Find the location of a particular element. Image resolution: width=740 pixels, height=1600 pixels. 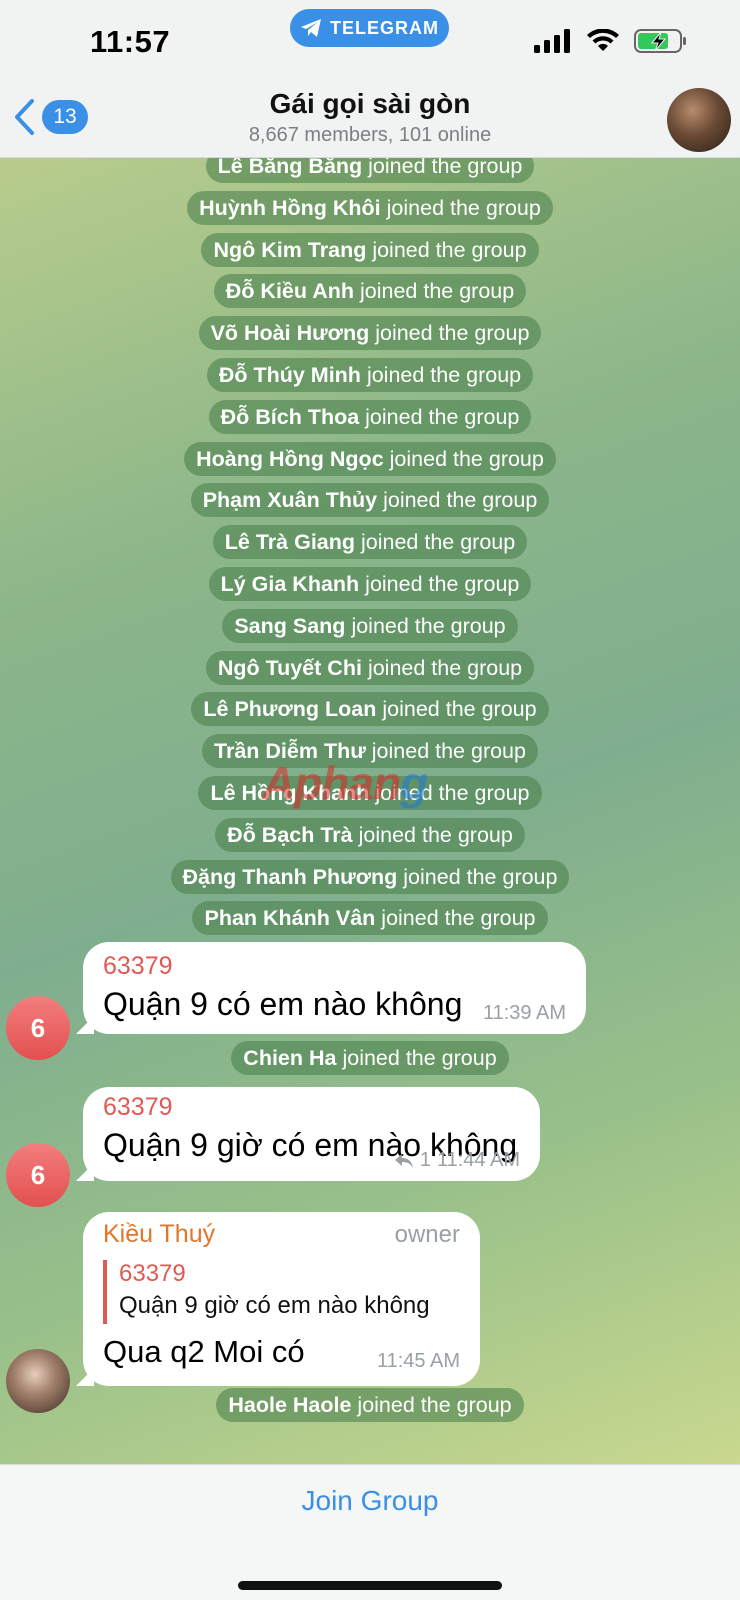

service-message: Đặng Thanh Phương joined the group is located at coordinates (370, 876).